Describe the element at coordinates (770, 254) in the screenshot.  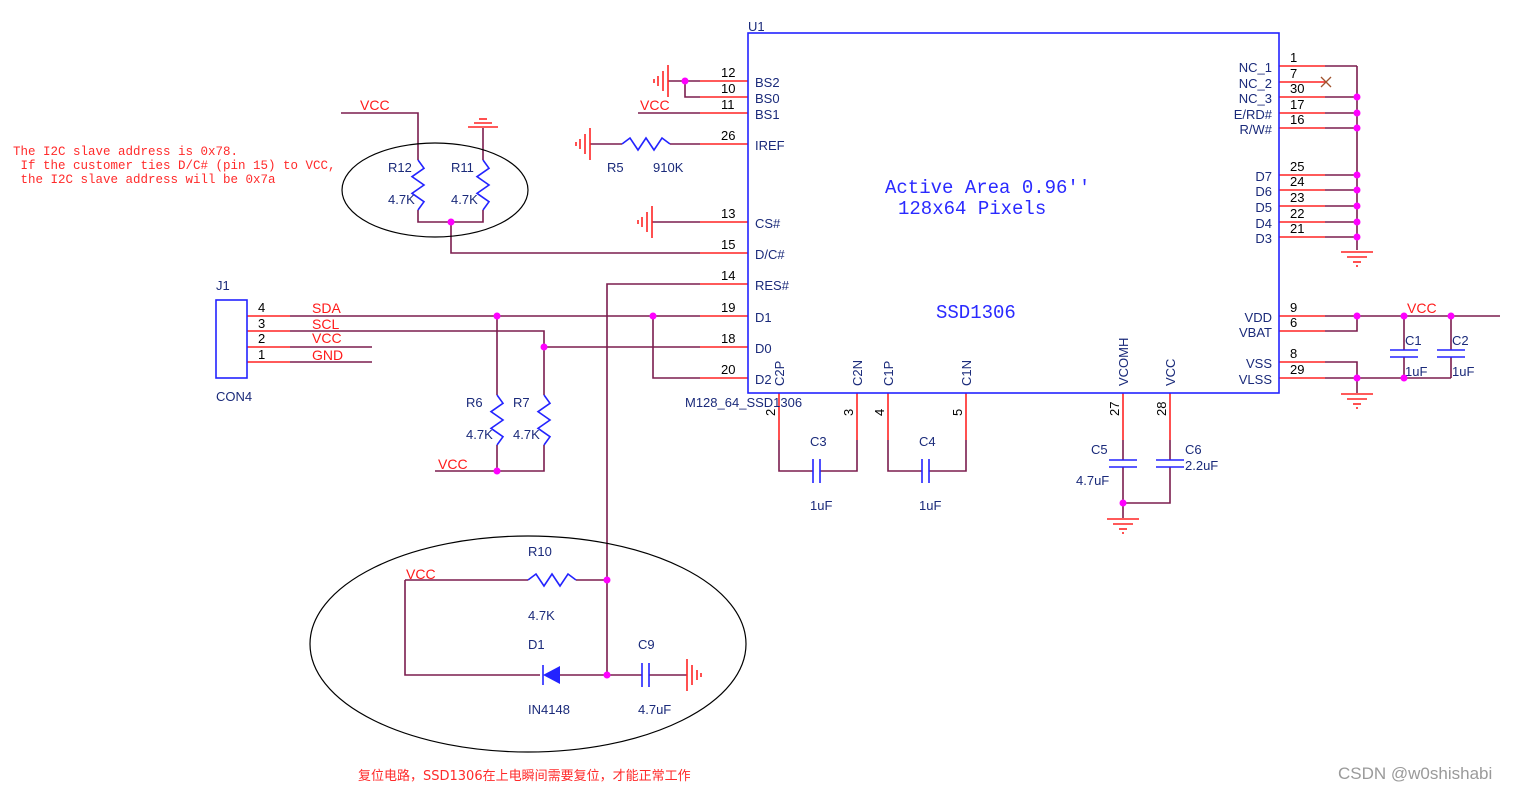
I see `pin-name: D/C#` at that location.